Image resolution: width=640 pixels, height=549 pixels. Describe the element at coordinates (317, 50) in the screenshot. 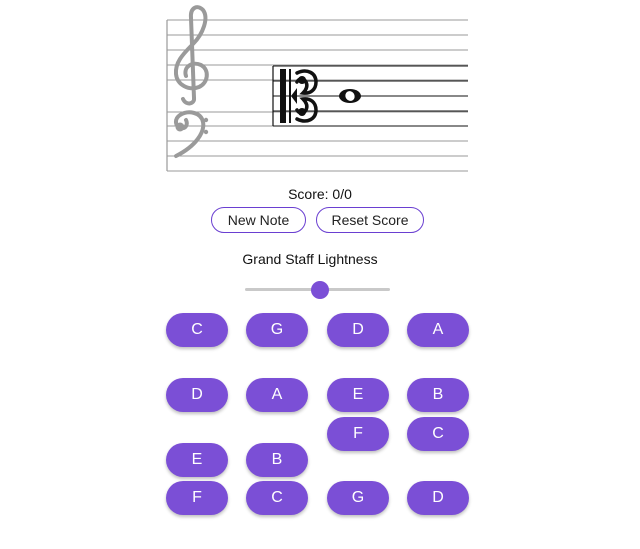

I see `treble-staff-lines` at that location.